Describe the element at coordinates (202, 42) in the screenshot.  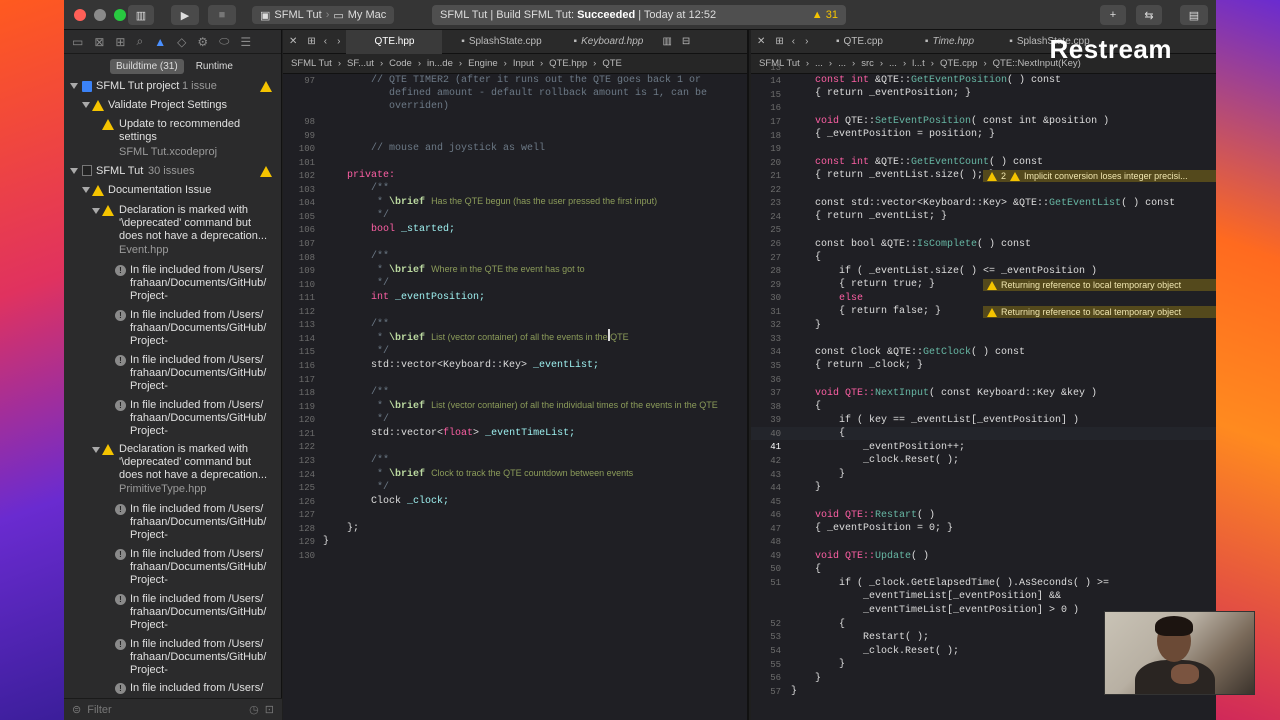
I see `debug-icon: ⚙` at that location.